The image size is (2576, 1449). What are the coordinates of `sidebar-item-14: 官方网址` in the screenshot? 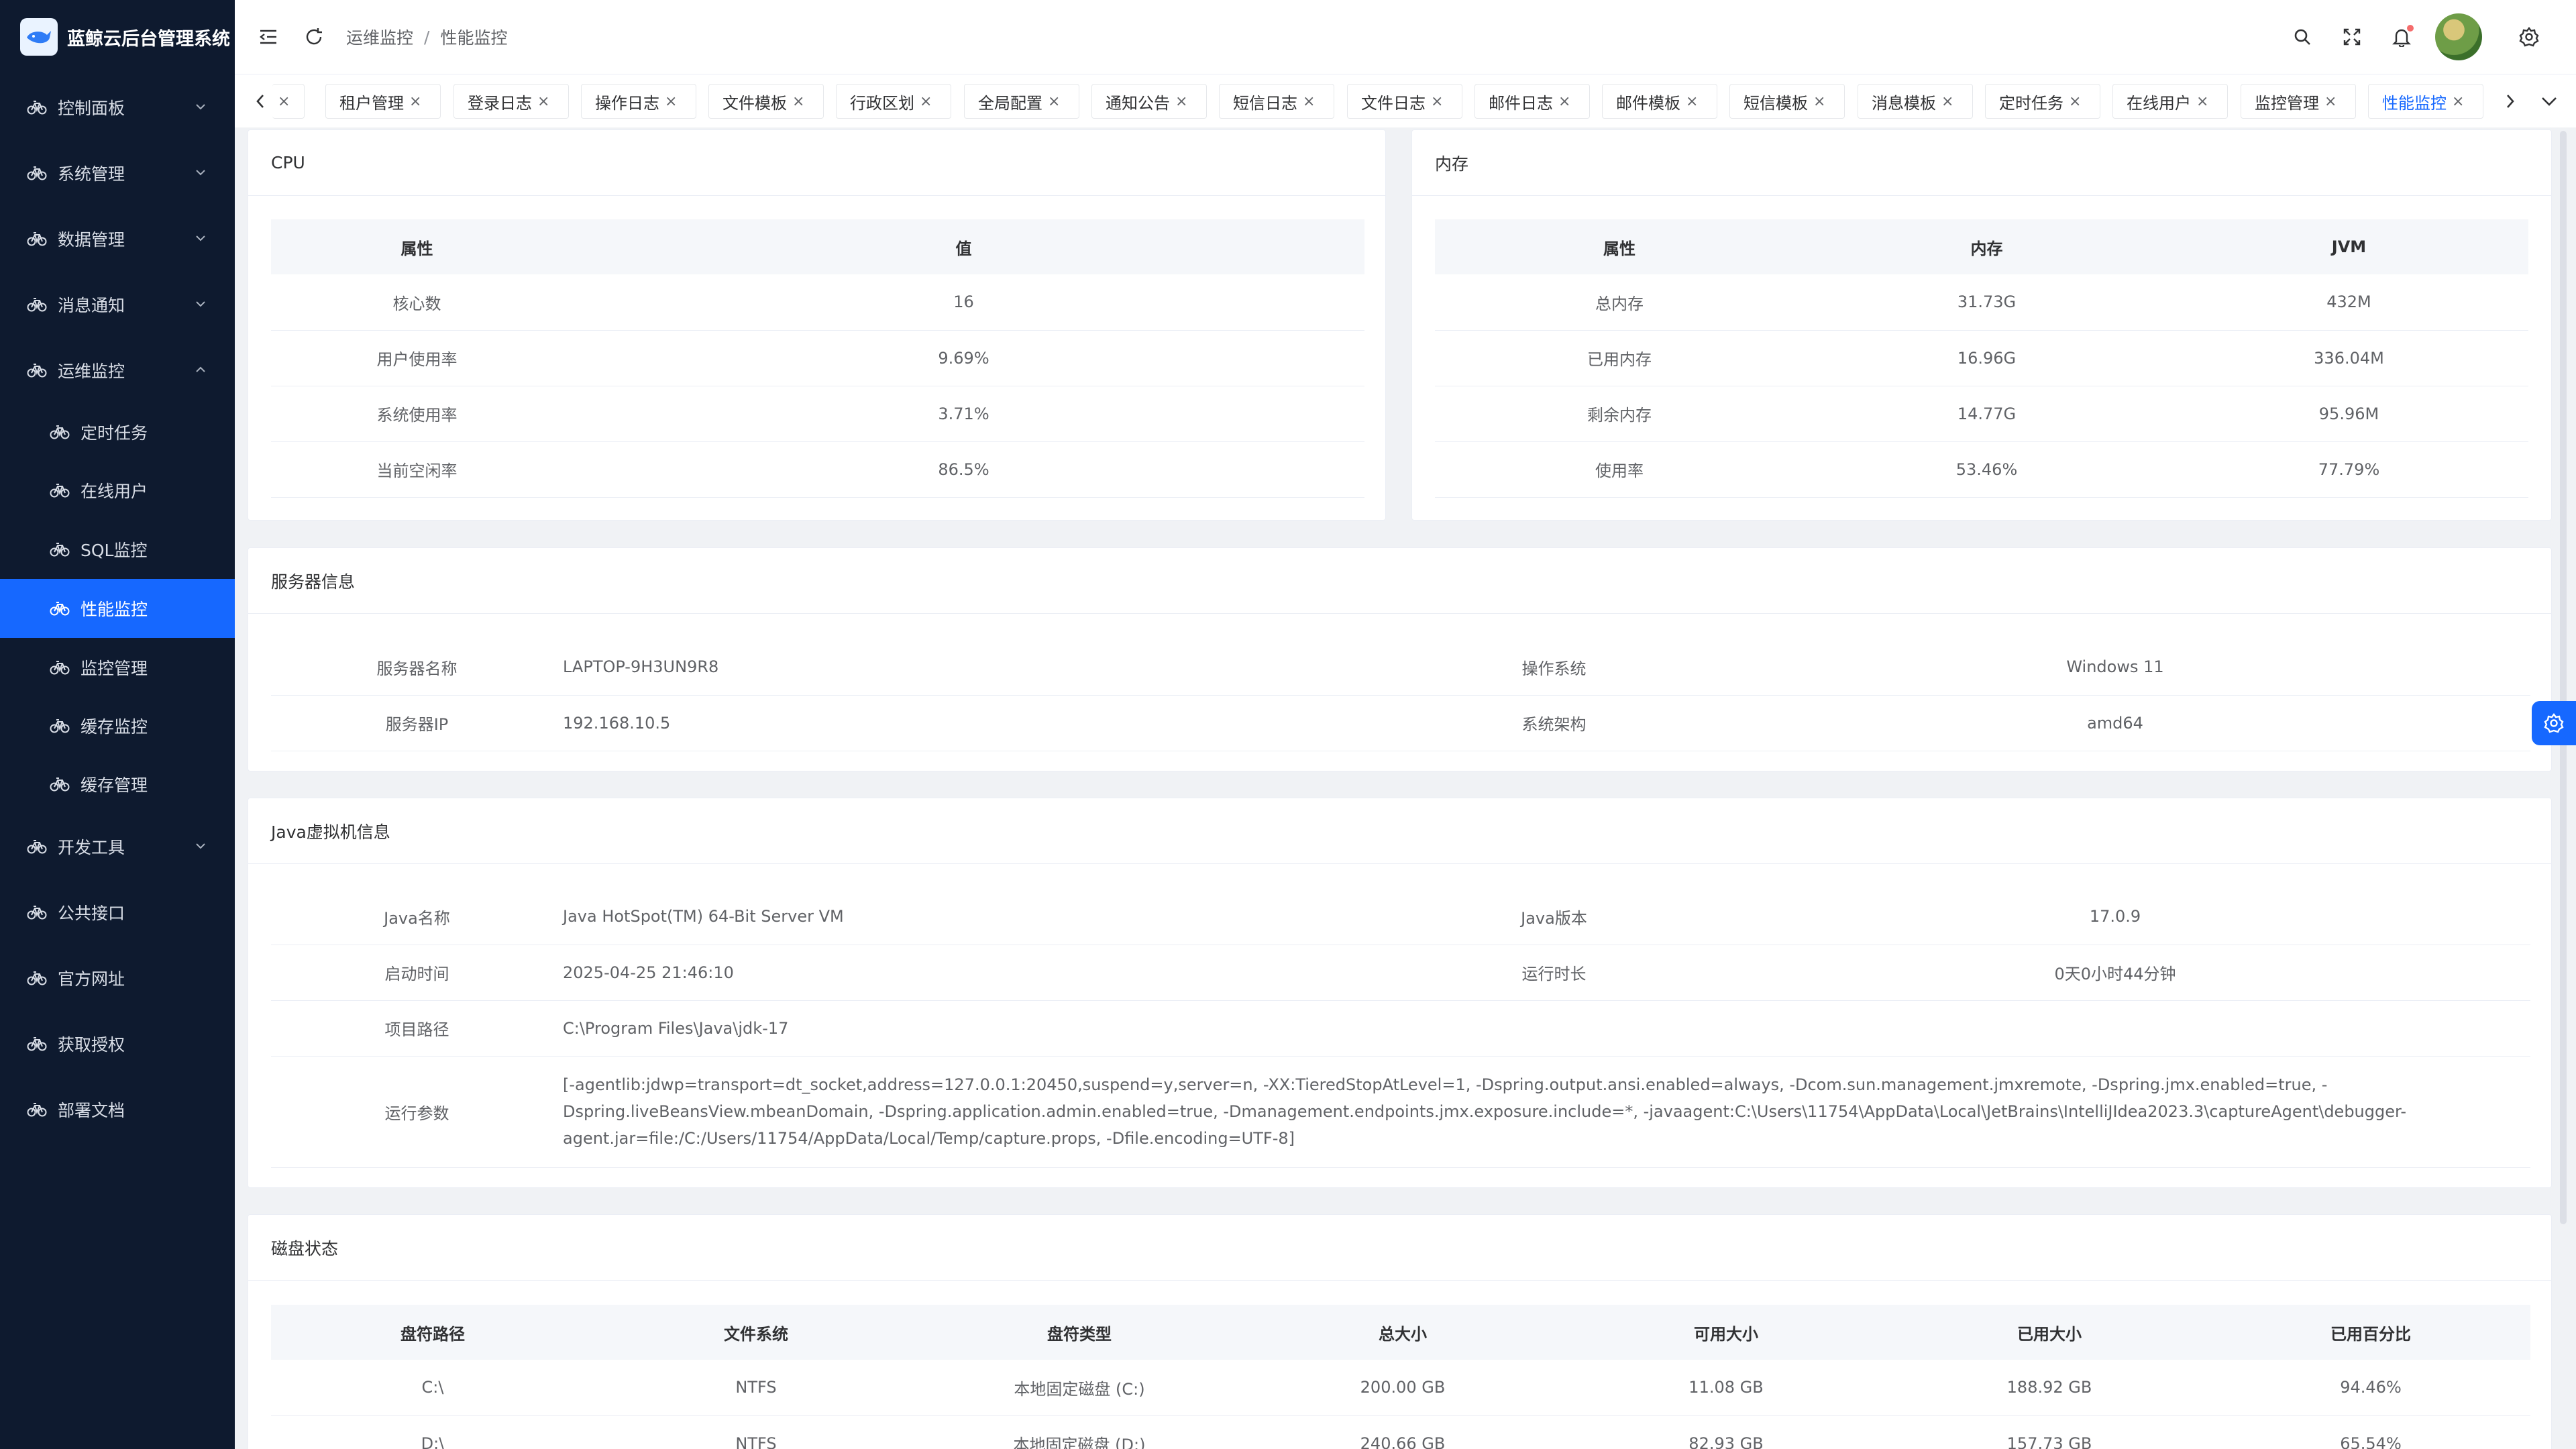 It's located at (117, 978).